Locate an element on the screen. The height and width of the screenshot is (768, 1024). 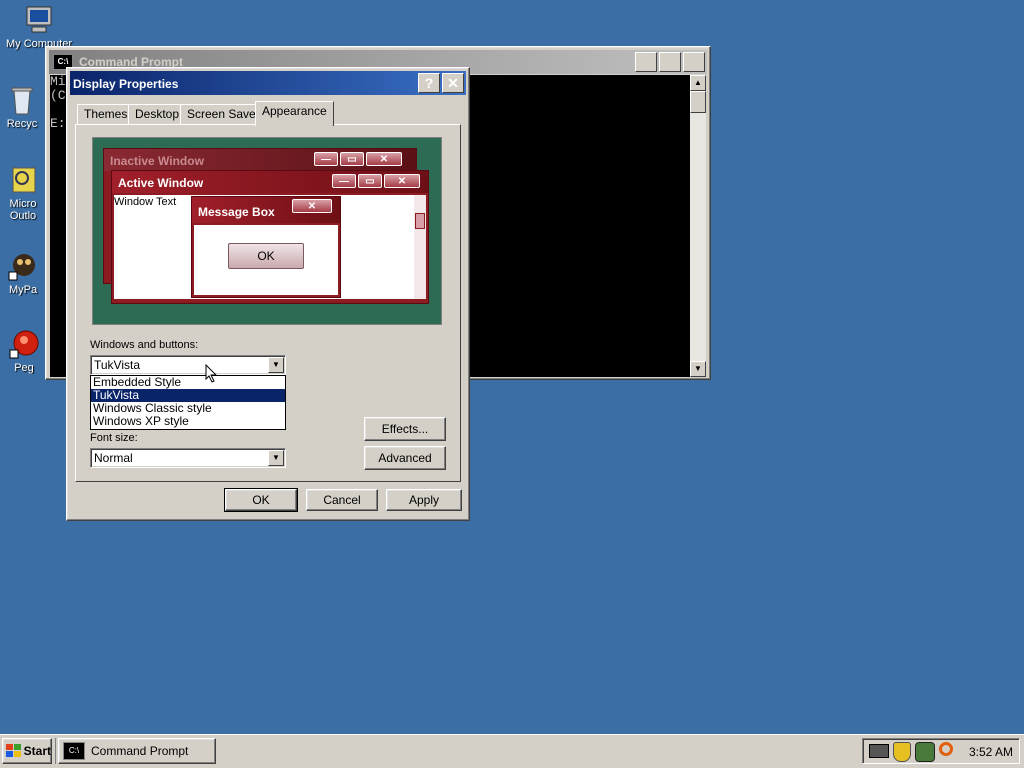
desktop-icon-label: Recyc is located at coordinates (22, 124).